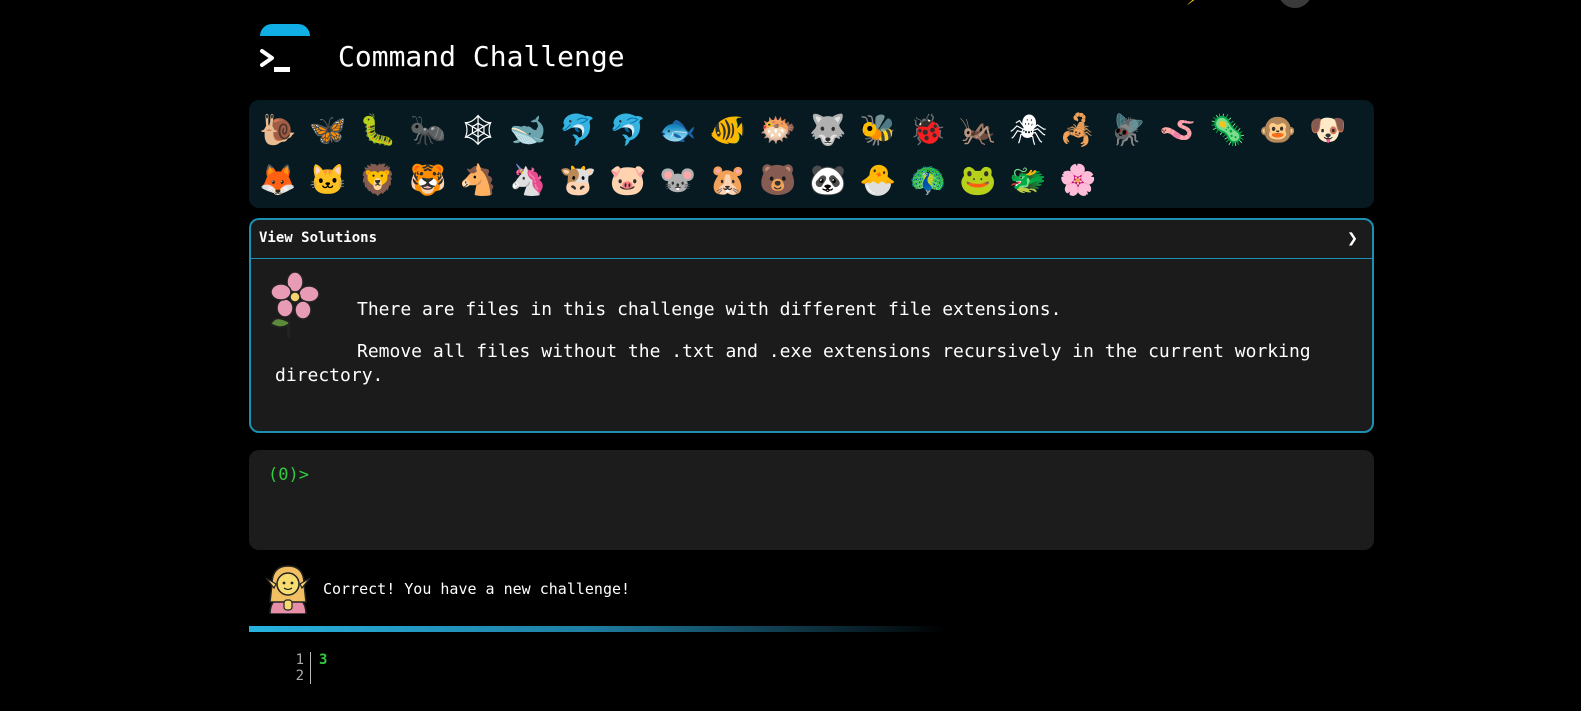 This screenshot has width=1581, height=711. I want to click on view-solutions-toggle: View Solutions ❯, so click(811, 239).